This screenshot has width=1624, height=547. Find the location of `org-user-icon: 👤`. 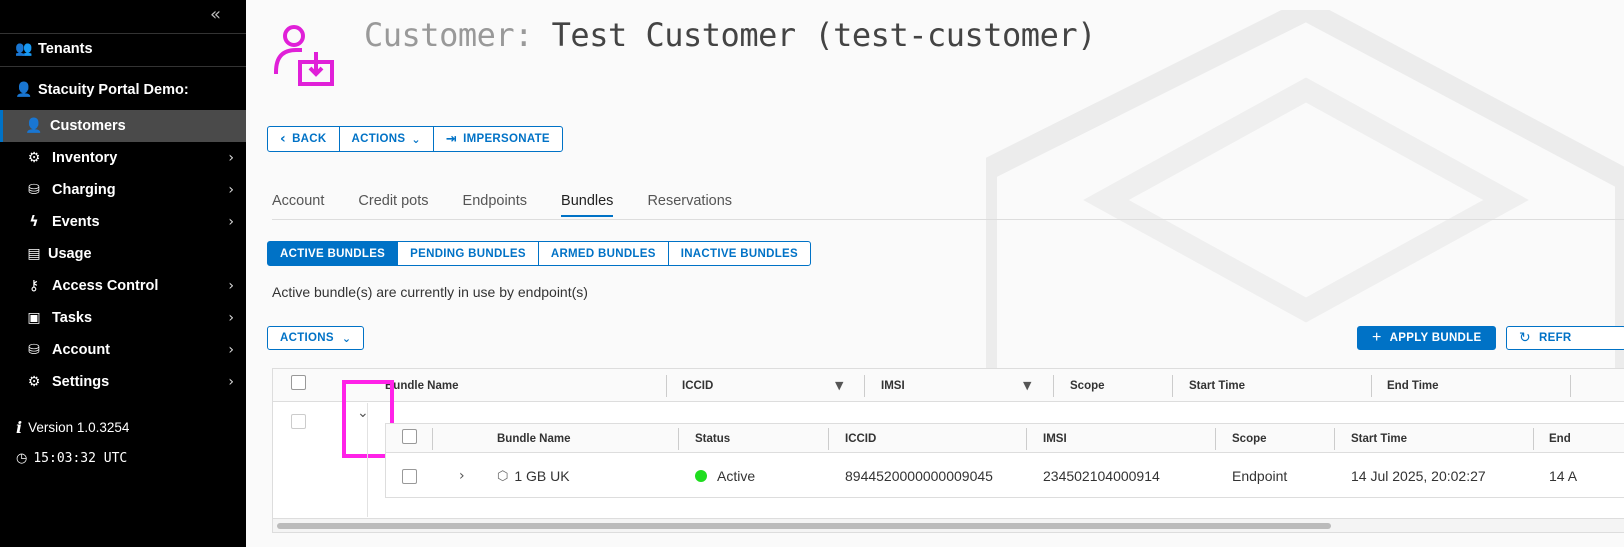

org-user-icon: 👤 is located at coordinates (24, 90).